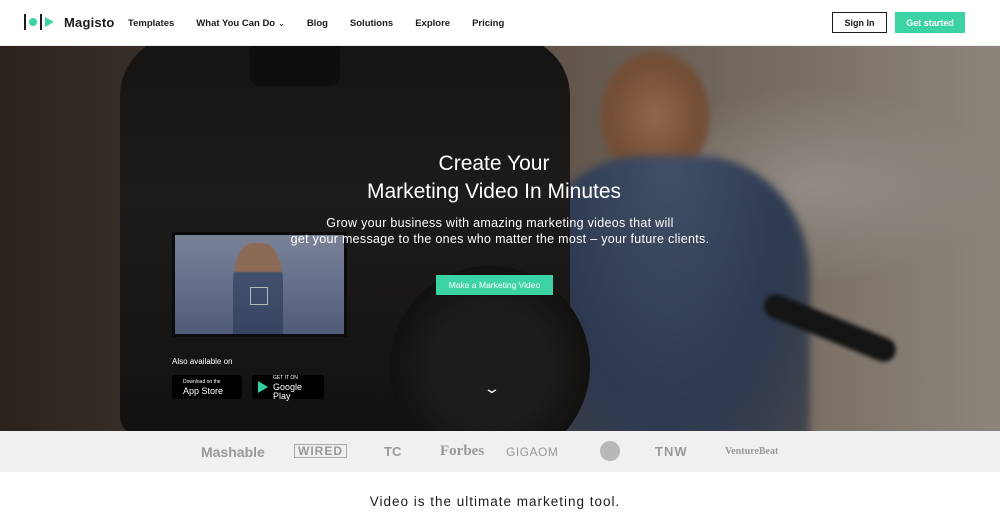 The width and height of the screenshot is (1000, 514). Describe the element at coordinates (495, 501) in the screenshot. I see `section-heading: Video is the ultimate marketing tool.` at that location.